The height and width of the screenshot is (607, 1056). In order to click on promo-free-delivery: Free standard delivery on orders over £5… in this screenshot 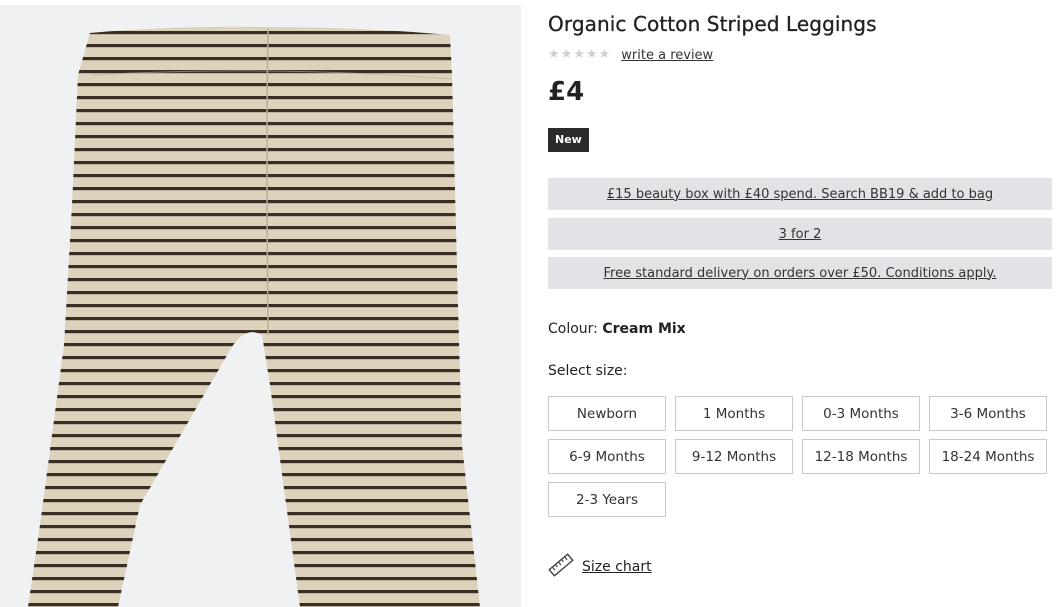, I will do `click(800, 273)`.